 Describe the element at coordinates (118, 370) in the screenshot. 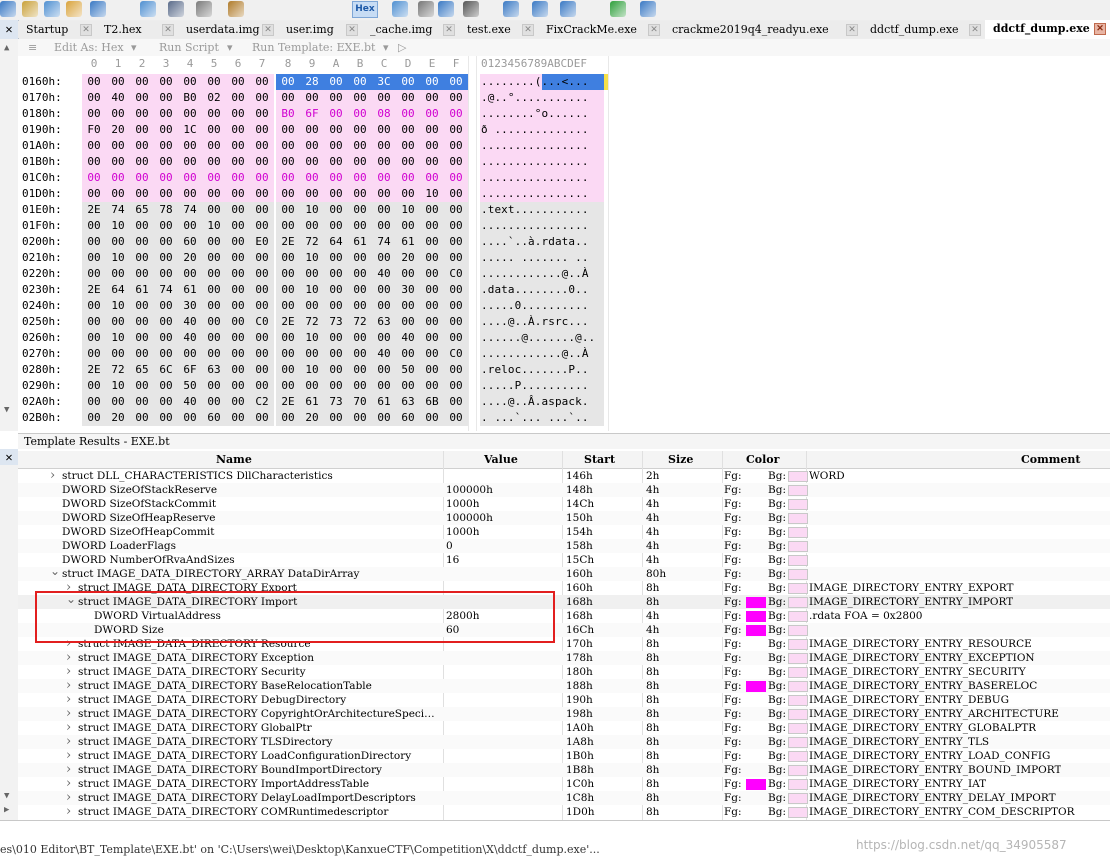

I see `hex-byte: 72` at that location.